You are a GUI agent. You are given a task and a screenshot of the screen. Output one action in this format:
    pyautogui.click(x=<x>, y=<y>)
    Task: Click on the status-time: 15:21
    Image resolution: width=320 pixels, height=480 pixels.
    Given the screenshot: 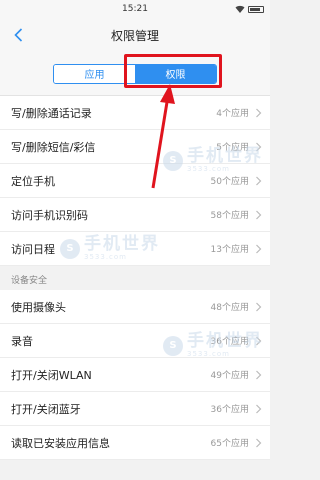 What is the action you would take?
    pyautogui.click(x=135, y=9)
    